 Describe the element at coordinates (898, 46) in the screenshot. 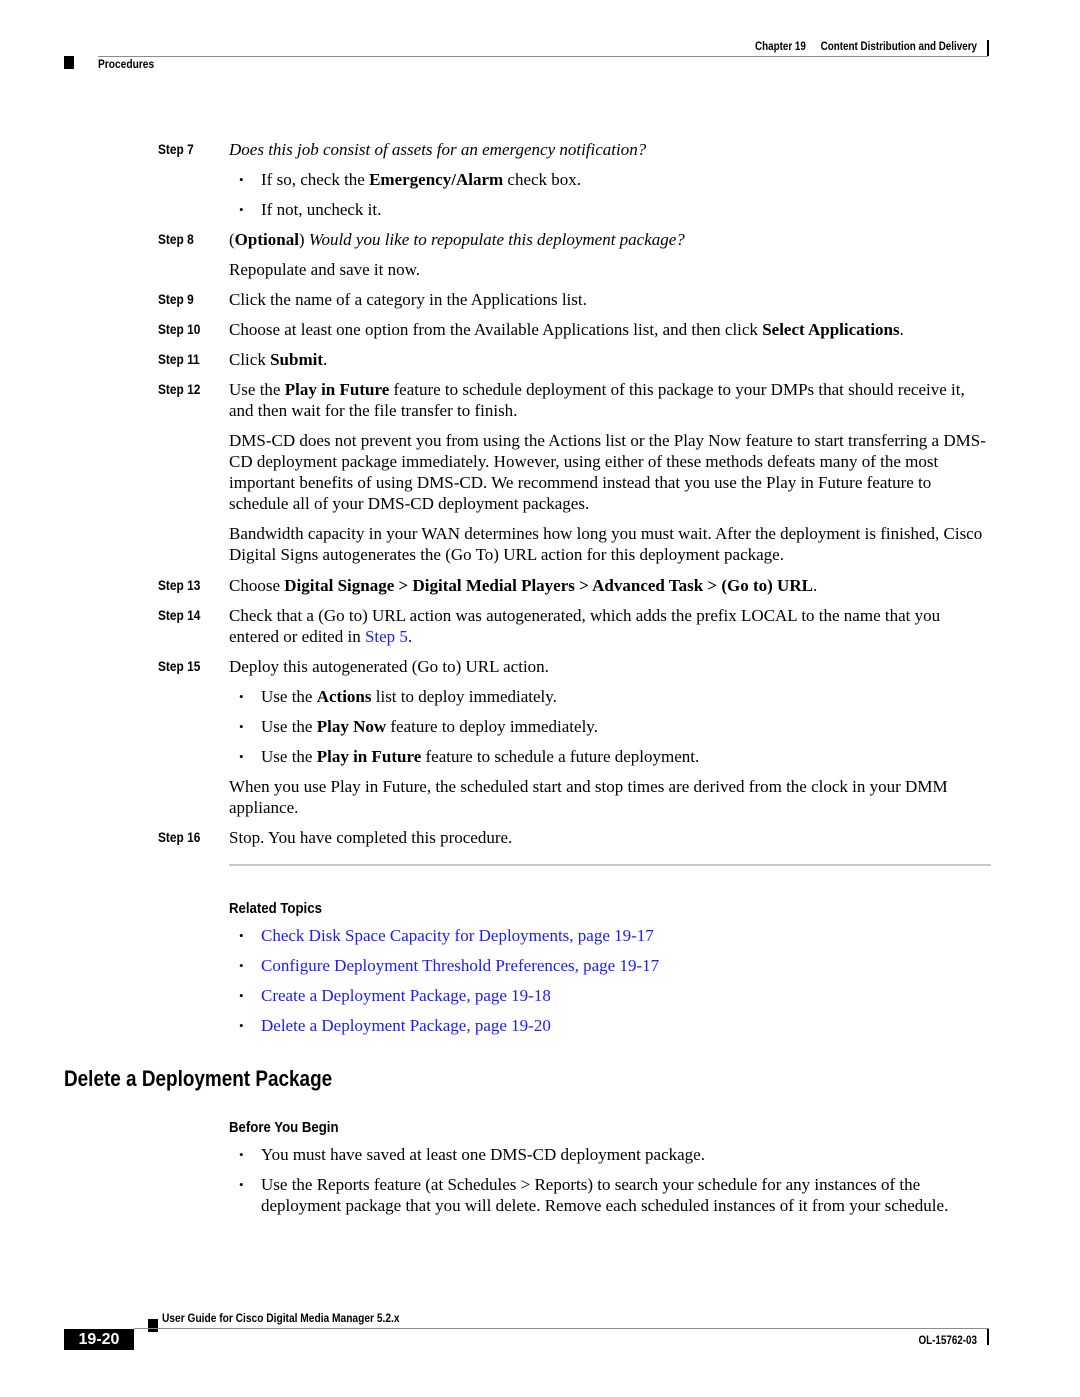

I see `chapter-title: Content Distribution and Delivery` at that location.